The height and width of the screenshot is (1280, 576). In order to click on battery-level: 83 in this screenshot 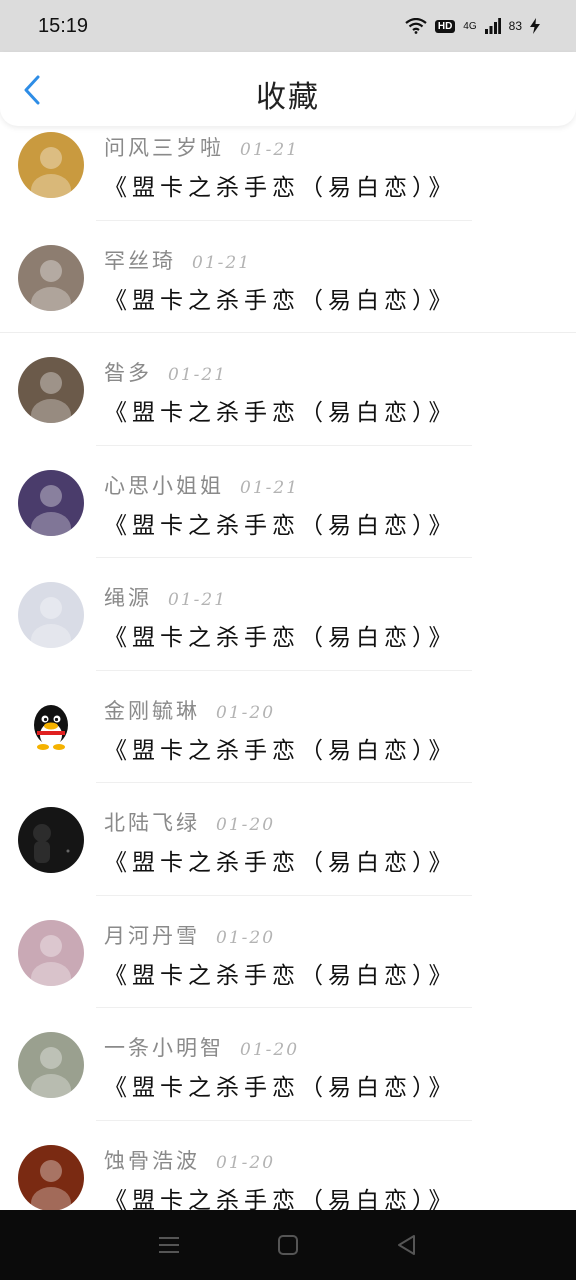, I will do `click(515, 26)`.